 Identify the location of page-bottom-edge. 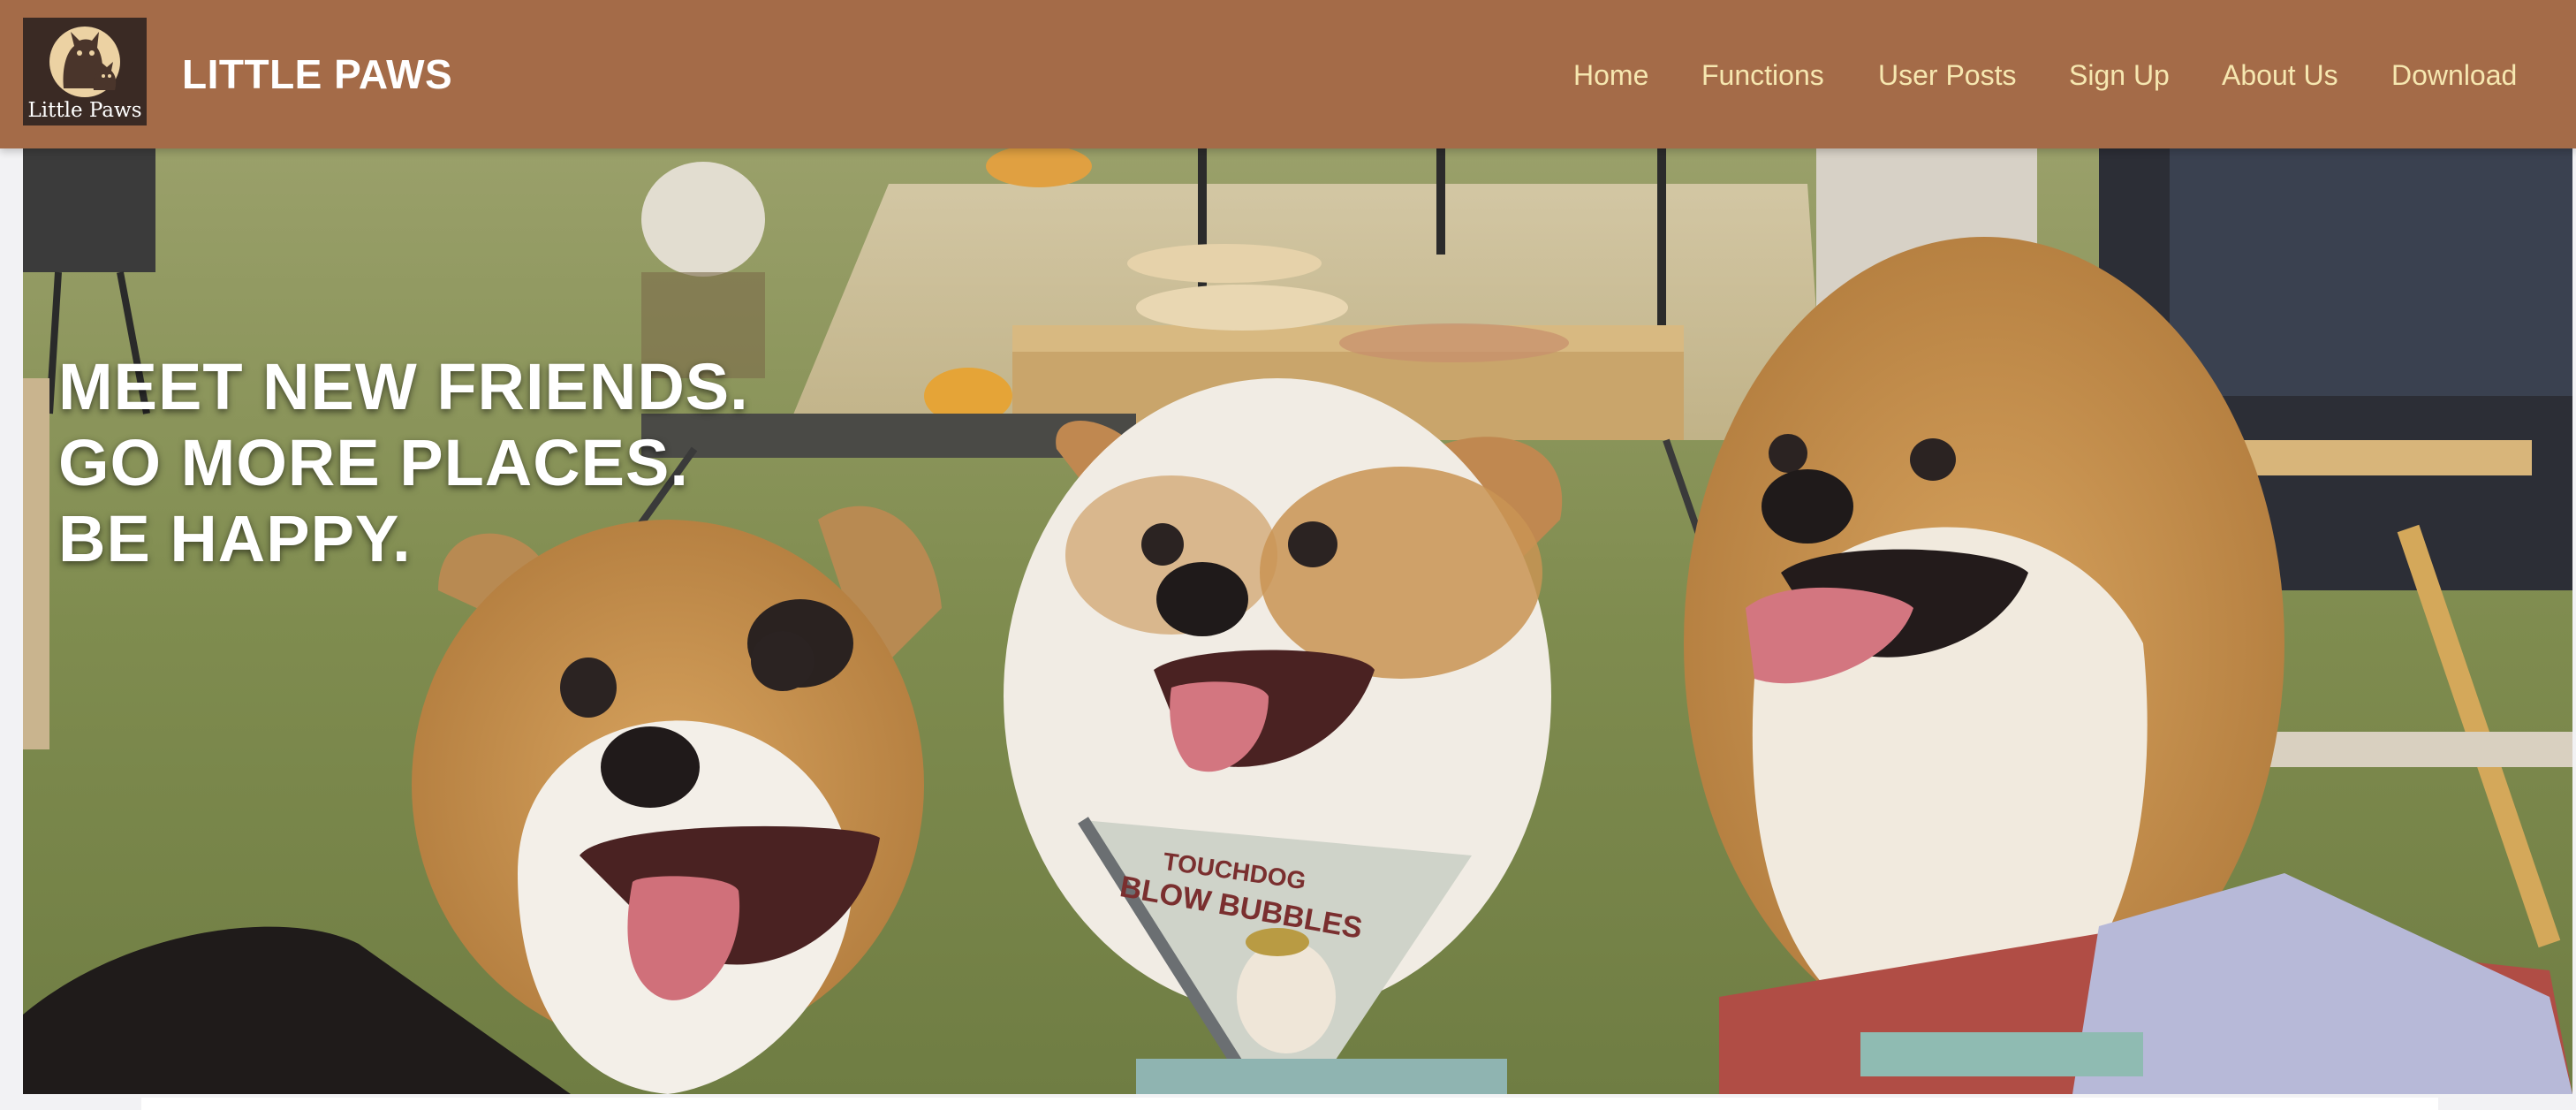
(1288, 1102).